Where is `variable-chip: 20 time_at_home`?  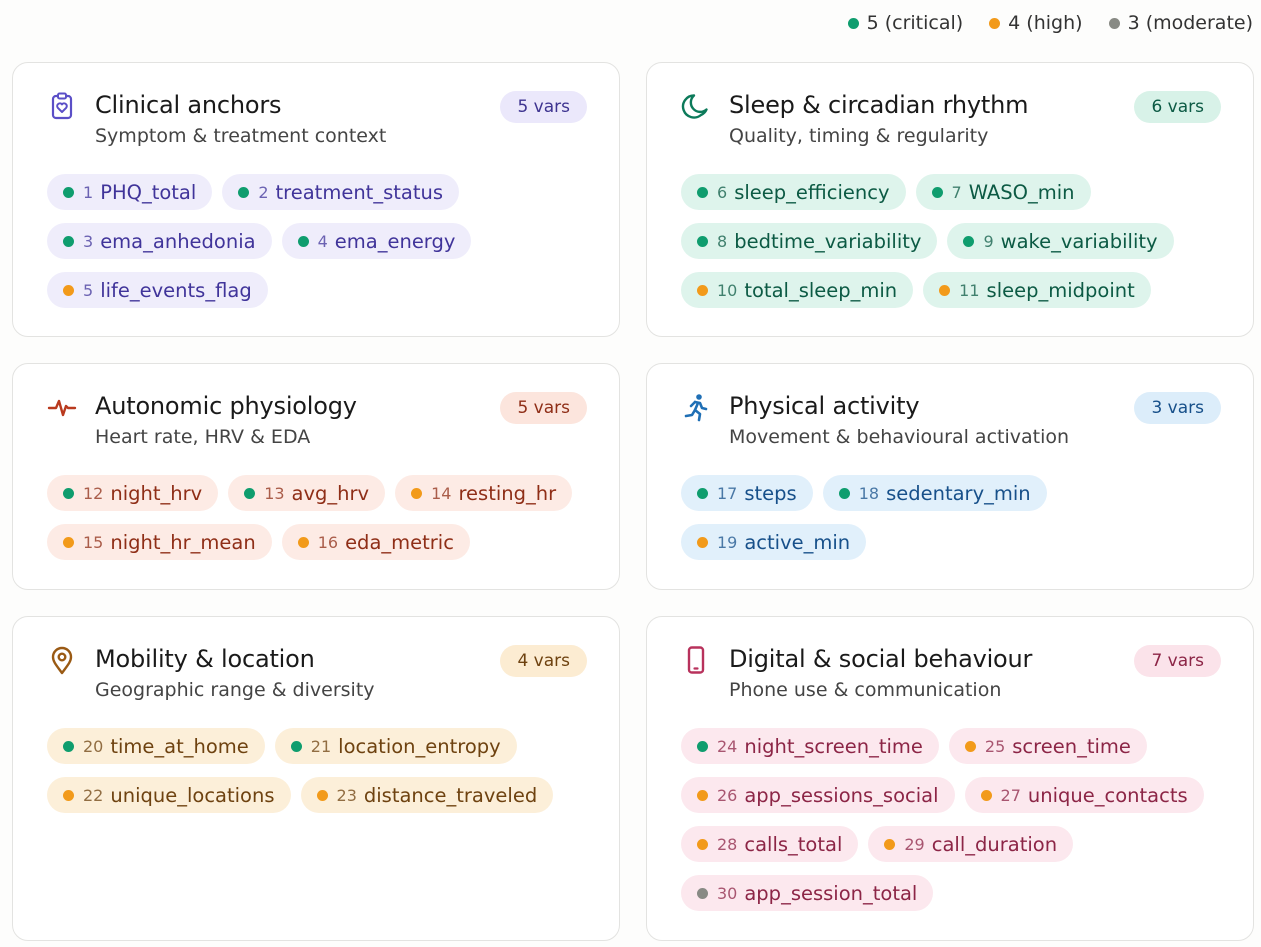 variable-chip: 20 time_at_home is located at coordinates (156, 746).